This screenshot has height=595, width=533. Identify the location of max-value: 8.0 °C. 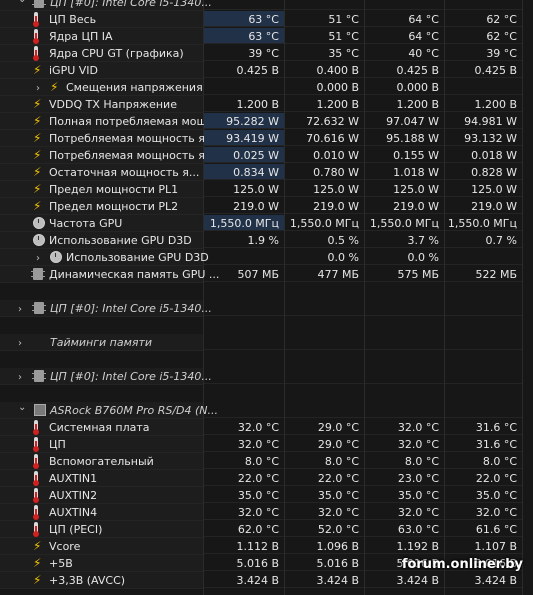
(404, 461).